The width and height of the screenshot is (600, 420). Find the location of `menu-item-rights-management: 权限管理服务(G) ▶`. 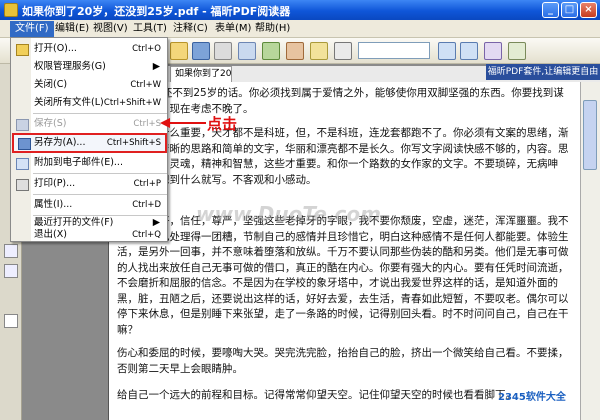

menu-item-rights-management: 权限管理服务(G) ▶ is located at coordinates (89, 67).